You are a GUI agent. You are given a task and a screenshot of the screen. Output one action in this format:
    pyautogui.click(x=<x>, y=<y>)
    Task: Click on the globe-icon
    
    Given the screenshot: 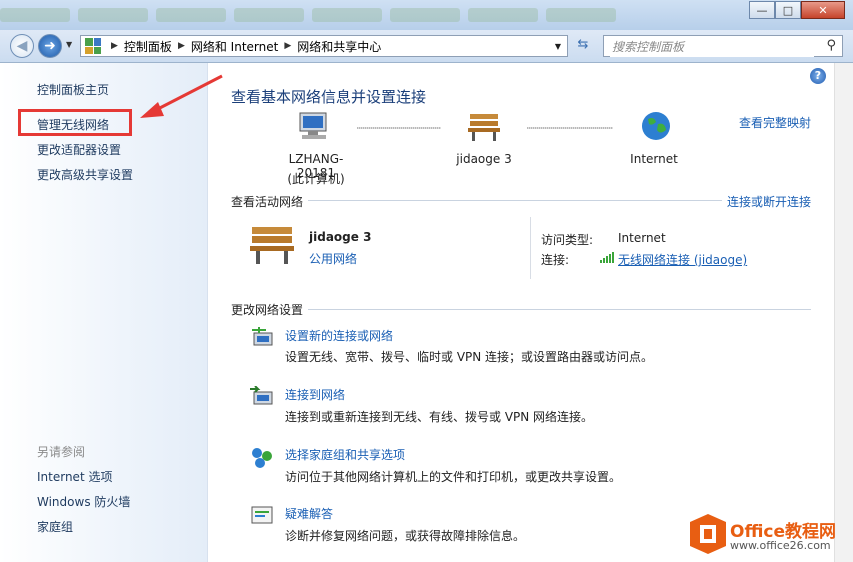 What is the action you would take?
    pyautogui.click(x=656, y=126)
    